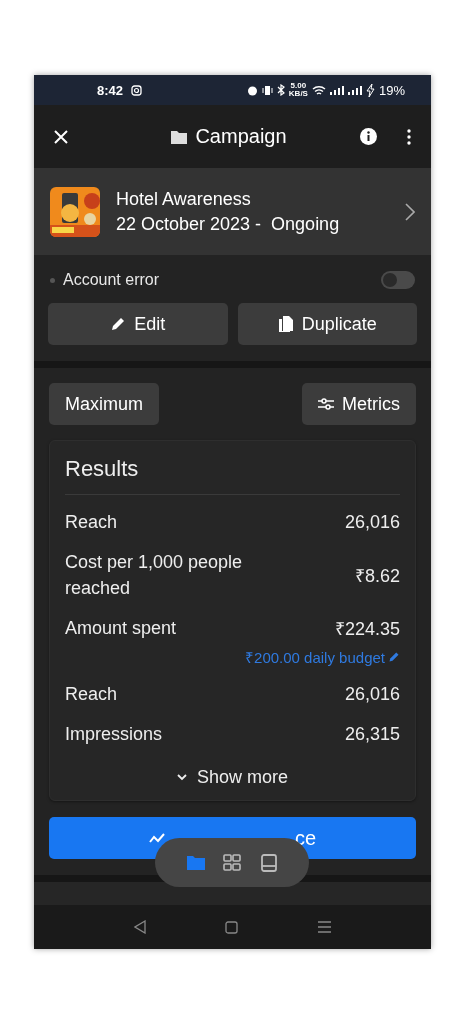  What do you see at coordinates (398, 280) in the screenshot?
I see `toggle-switch` at bounding box center [398, 280].